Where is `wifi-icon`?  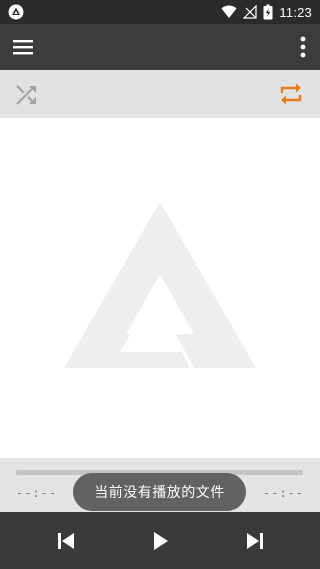 wifi-icon is located at coordinates (229, 11).